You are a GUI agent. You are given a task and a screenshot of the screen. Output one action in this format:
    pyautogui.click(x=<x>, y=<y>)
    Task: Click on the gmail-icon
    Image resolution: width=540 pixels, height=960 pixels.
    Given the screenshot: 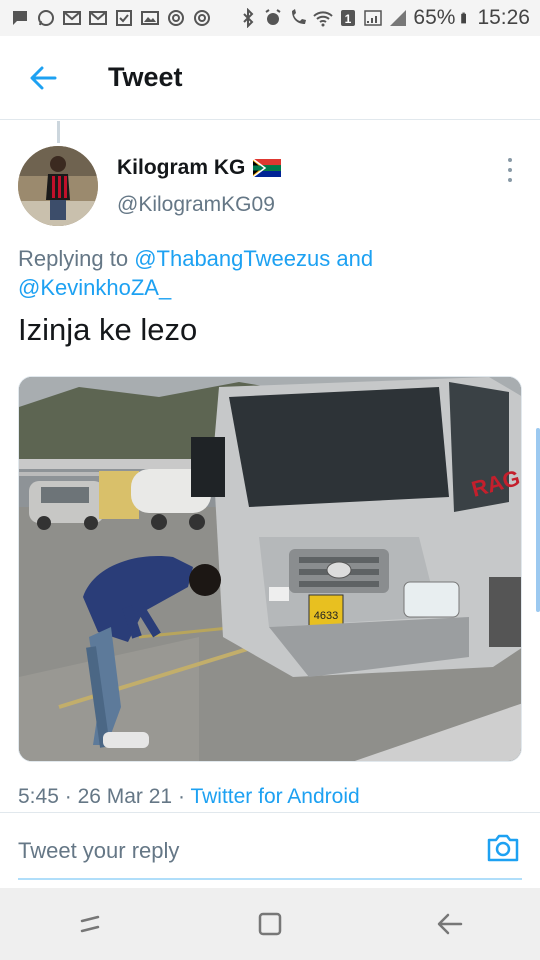 What is the action you would take?
    pyautogui.click(x=72, y=18)
    